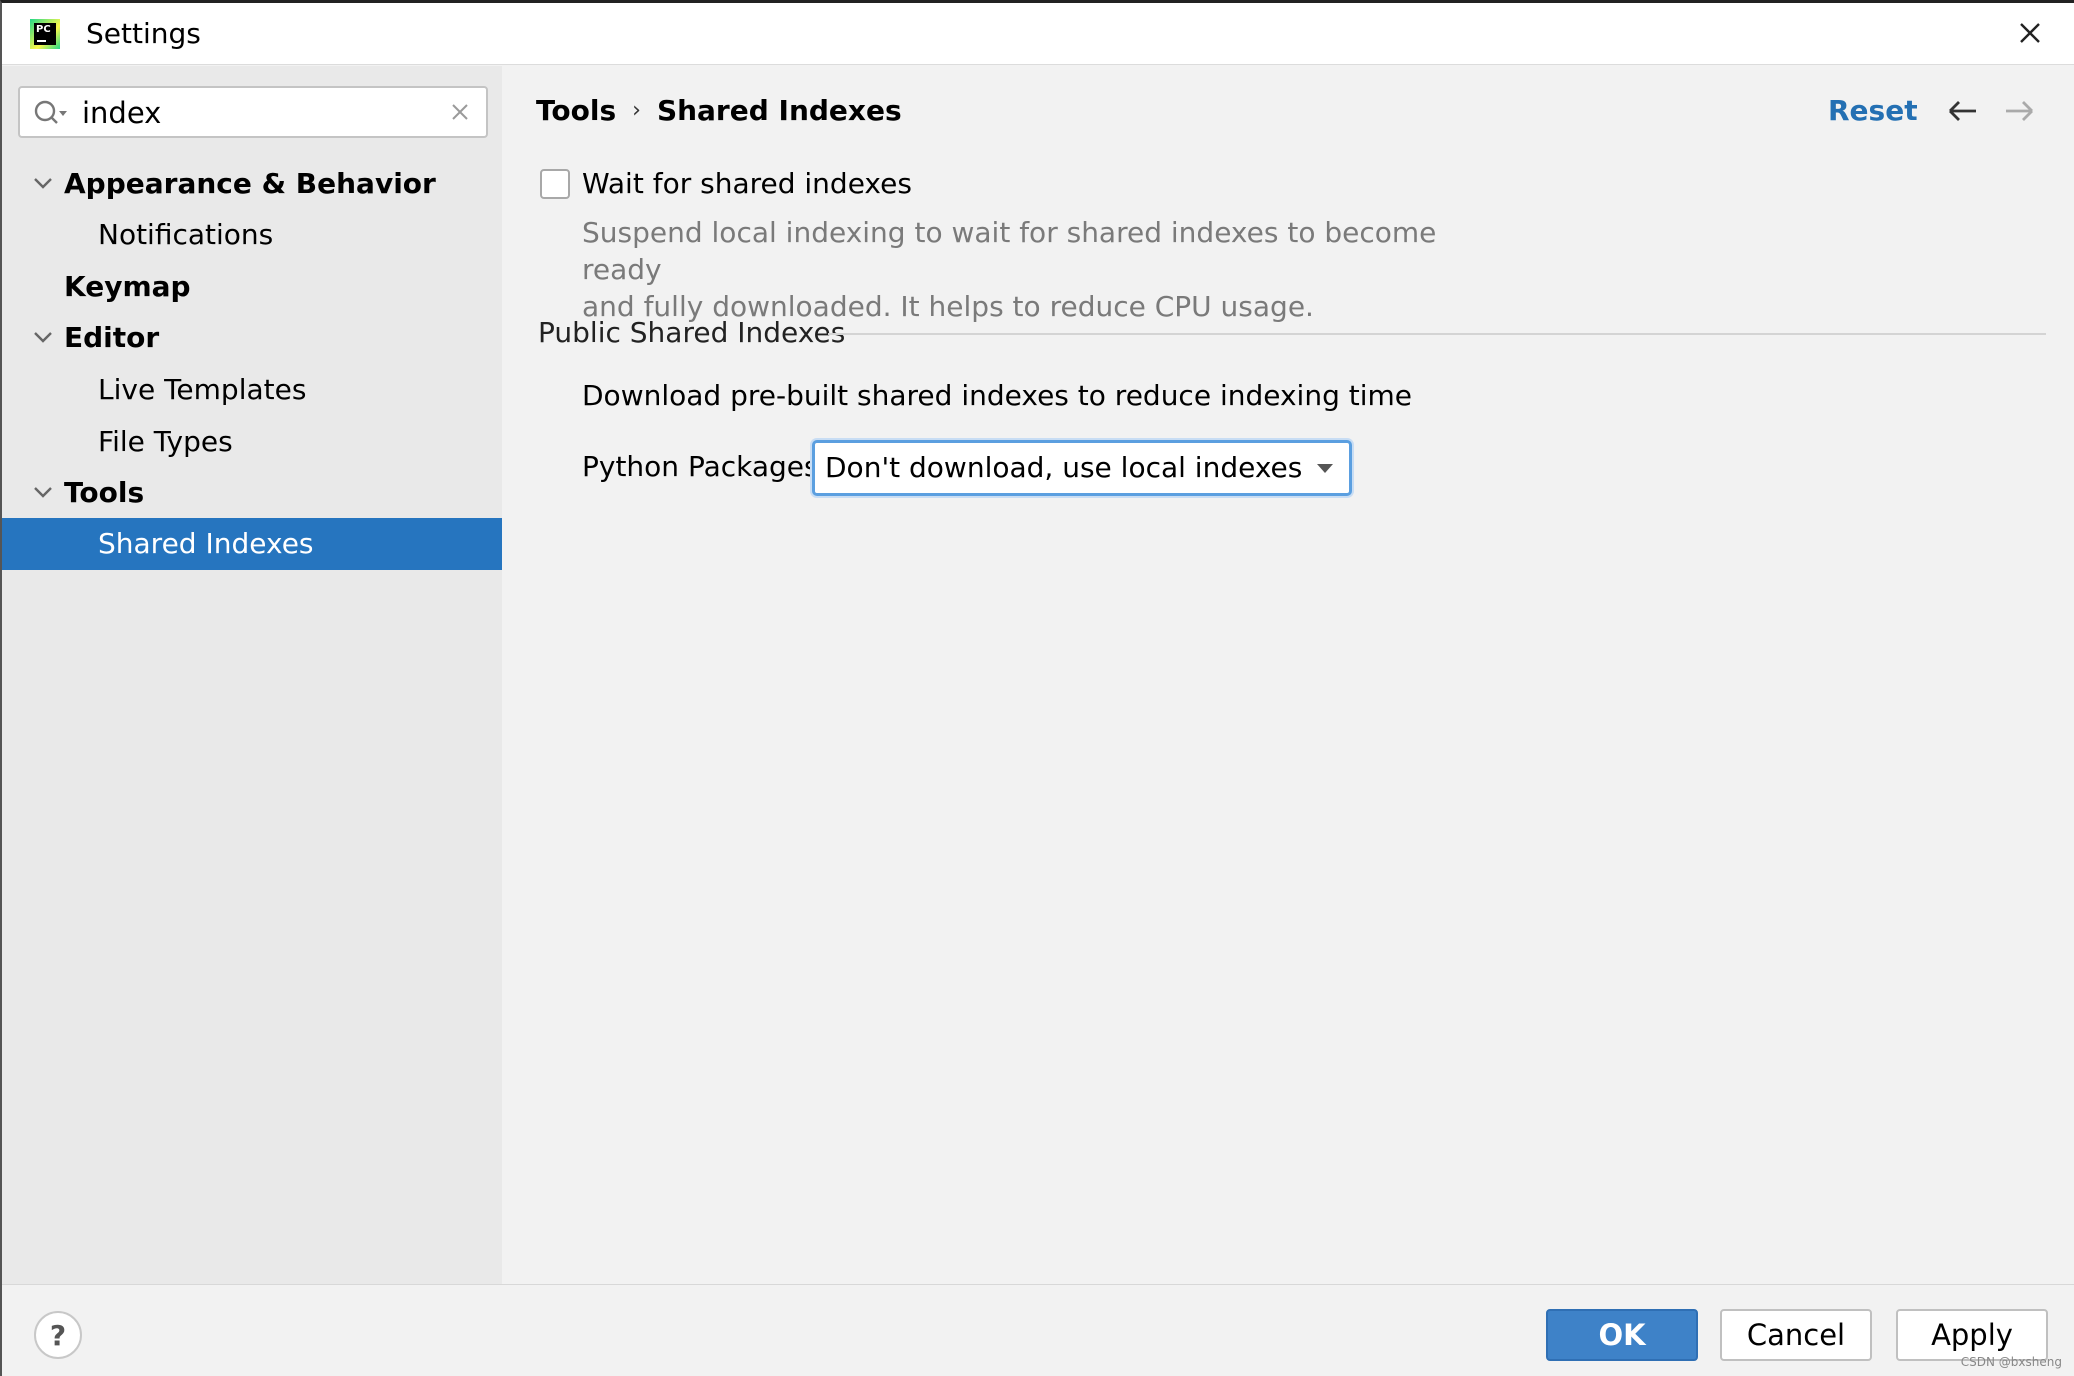 Image resolution: width=2074 pixels, height=1376 pixels. I want to click on search-icon, so click(50, 112).